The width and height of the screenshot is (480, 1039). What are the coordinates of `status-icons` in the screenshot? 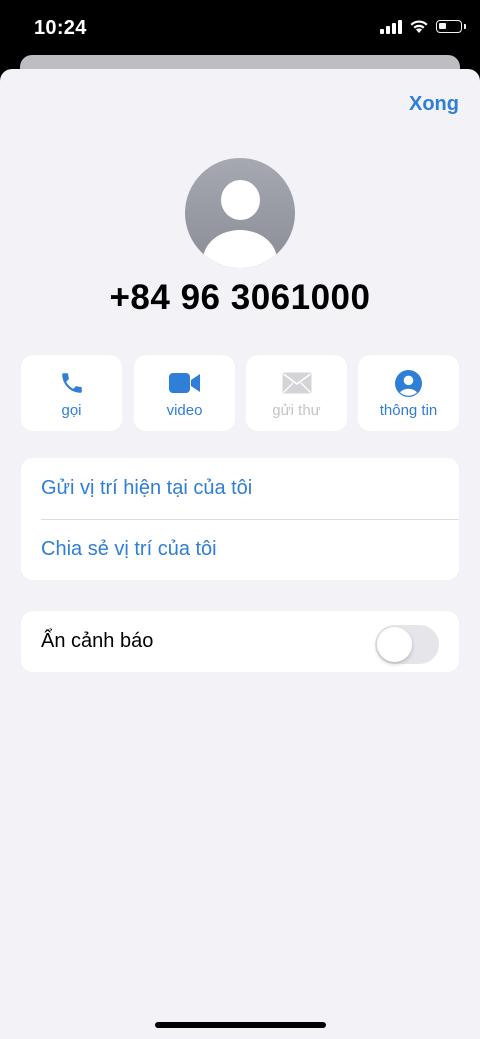 It's located at (423, 26).